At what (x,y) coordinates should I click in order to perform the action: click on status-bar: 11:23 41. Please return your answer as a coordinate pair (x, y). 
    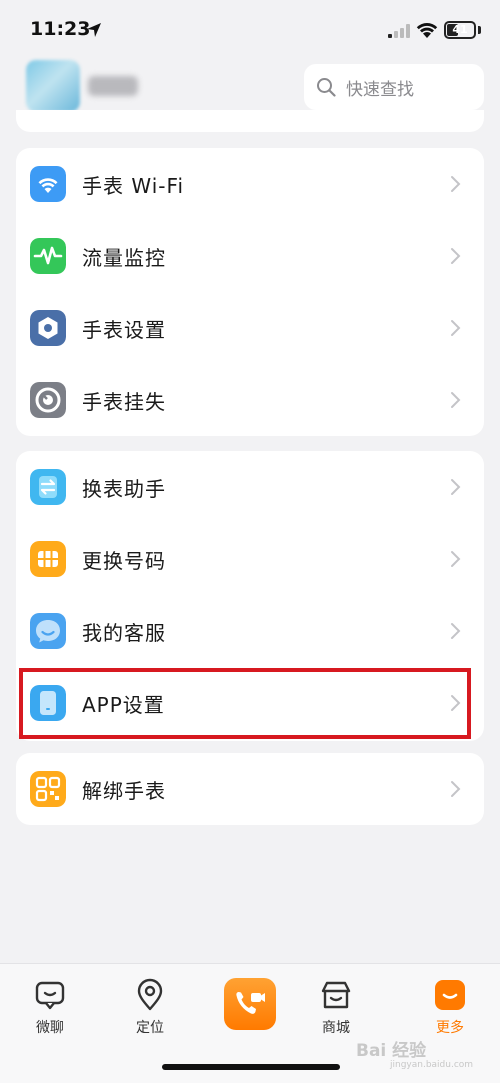
    Looking at the image, I should click on (250, 30).